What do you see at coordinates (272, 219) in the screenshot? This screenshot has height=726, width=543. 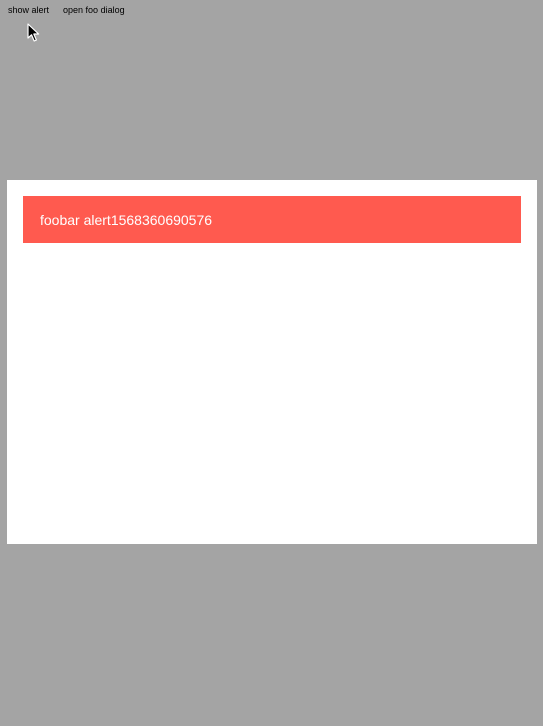 I see `alert-banner: foobar alert1568360690576` at bounding box center [272, 219].